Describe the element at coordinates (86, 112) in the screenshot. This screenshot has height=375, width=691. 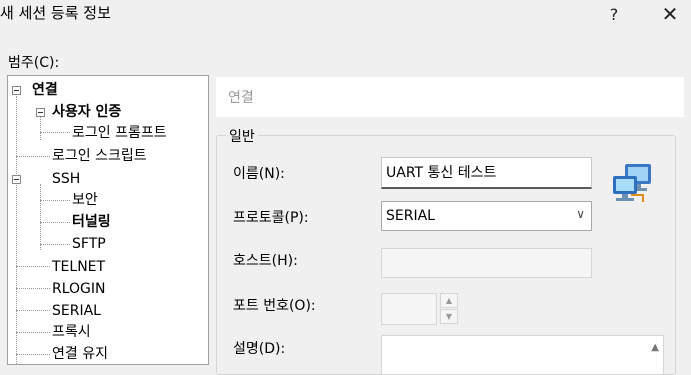
I see `tree-item-user-auth: 사용자 인증` at that location.